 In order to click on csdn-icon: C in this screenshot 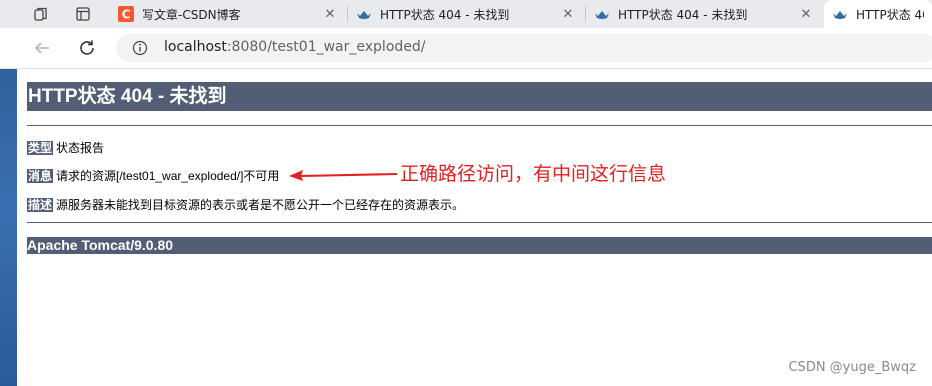, I will do `click(126, 14)`.